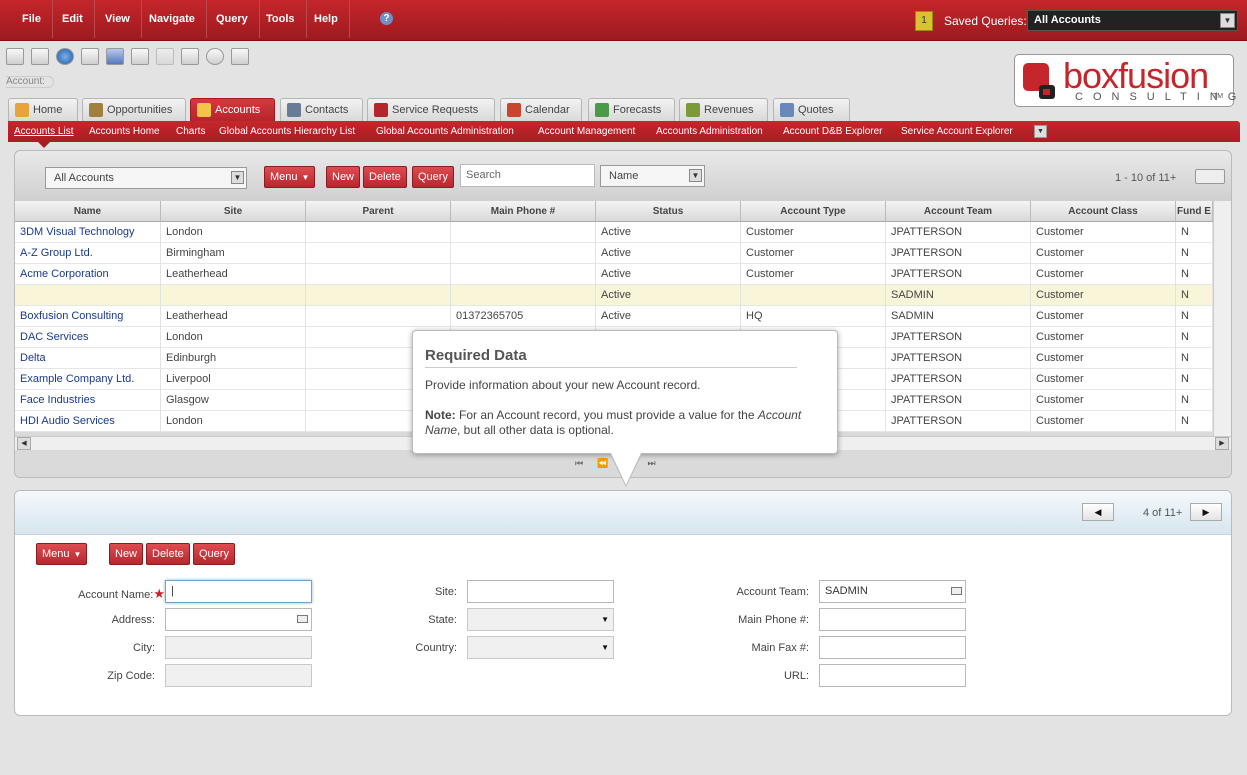 The width and height of the screenshot is (1247, 775). What do you see at coordinates (811, 110) in the screenshot?
I see `tab-quotes: Quotes` at bounding box center [811, 110].